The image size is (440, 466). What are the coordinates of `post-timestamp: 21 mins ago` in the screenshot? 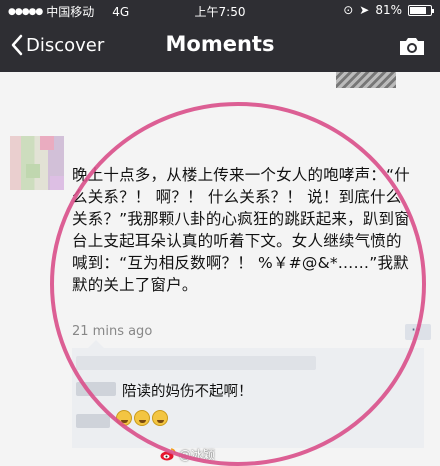 It's located at (112, 331).